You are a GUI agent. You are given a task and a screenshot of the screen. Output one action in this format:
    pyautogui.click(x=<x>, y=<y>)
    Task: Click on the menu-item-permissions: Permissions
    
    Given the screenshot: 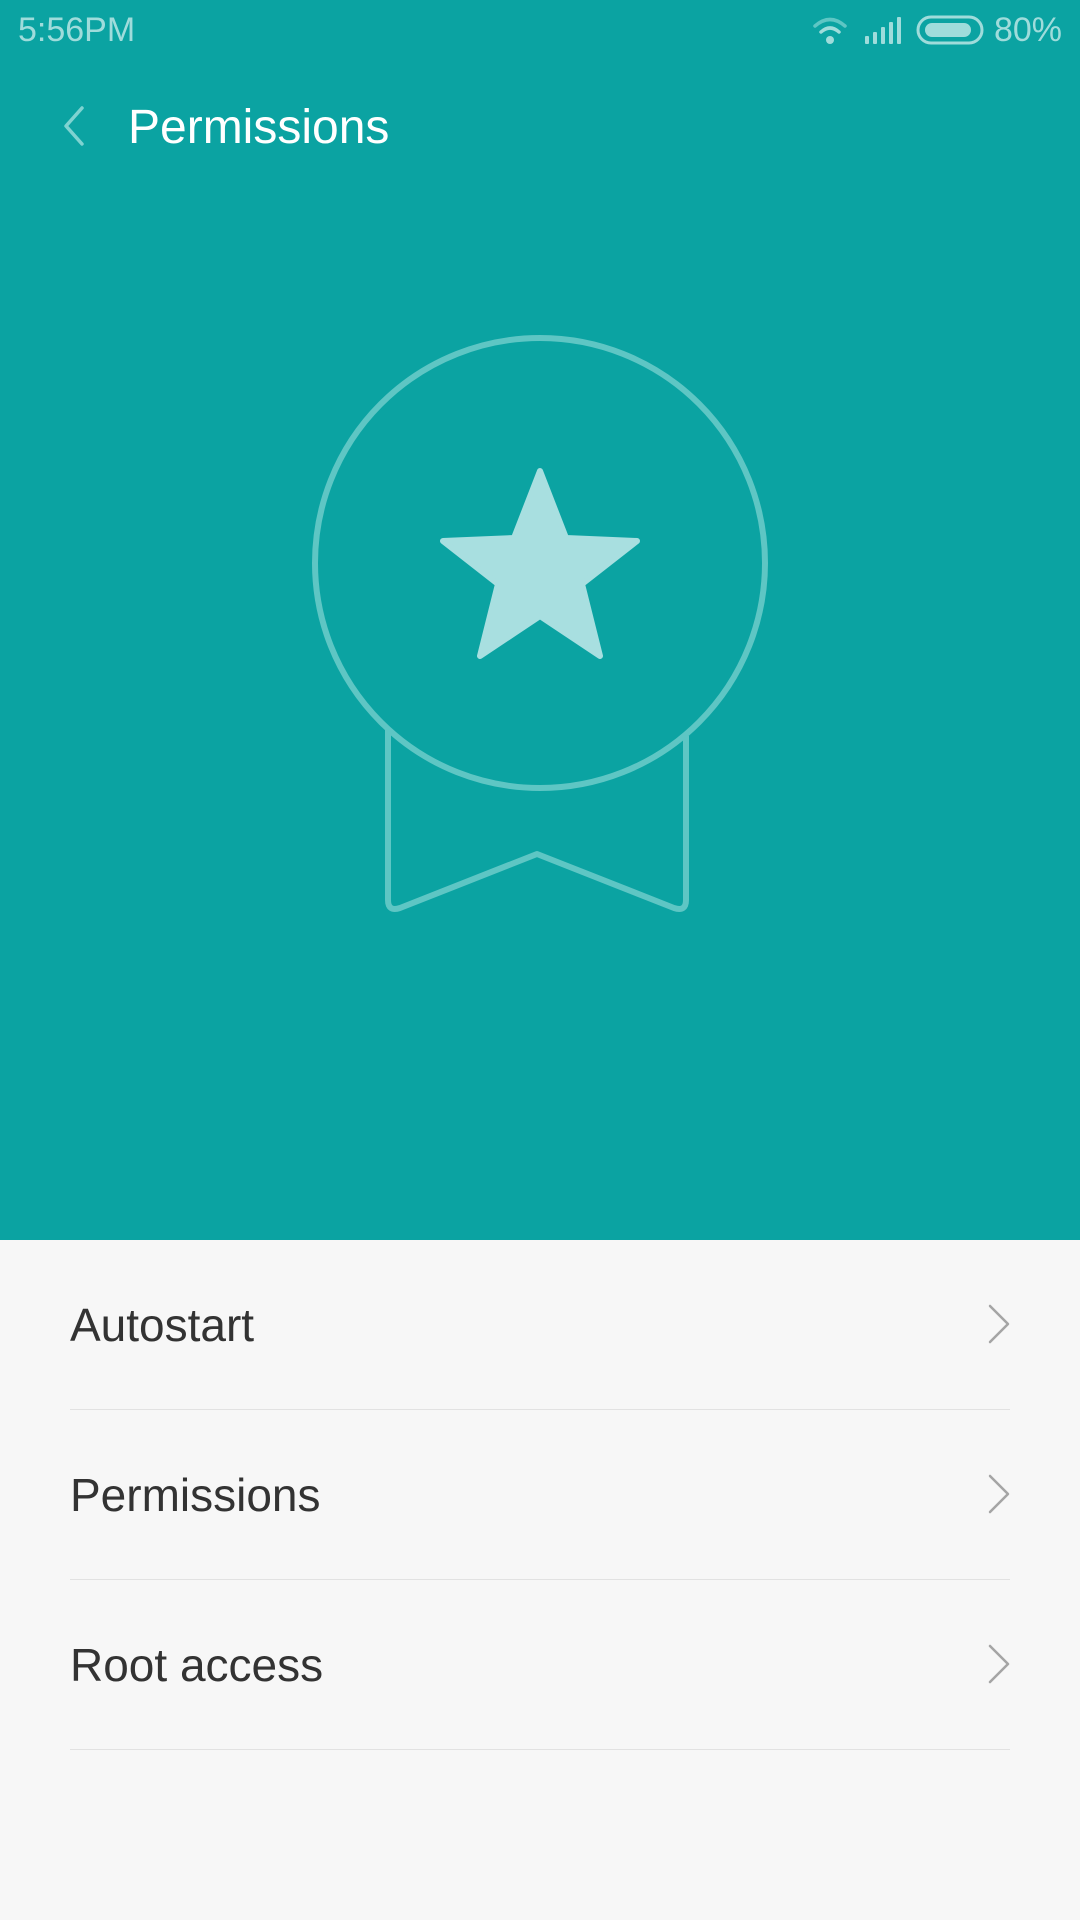 What is the action you would take?
    pyautogui.click(x=540, y=1495)
    